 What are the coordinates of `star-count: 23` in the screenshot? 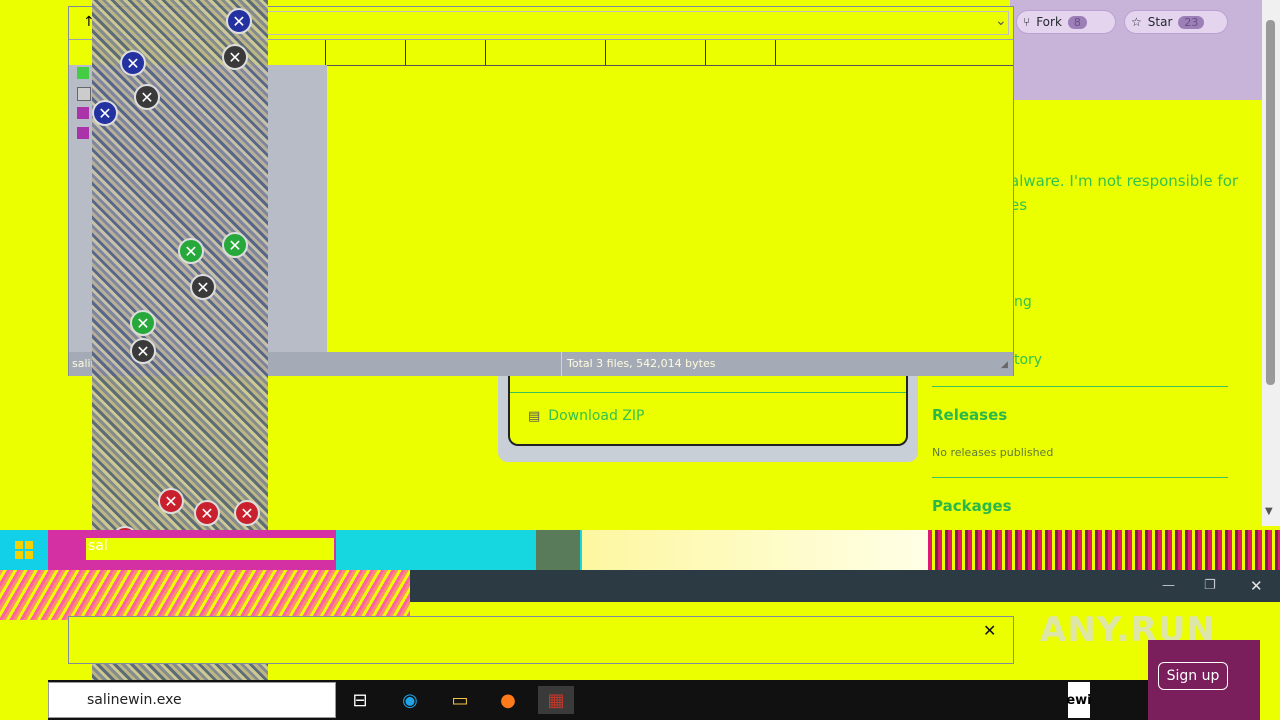 It's located at (1191, 22).